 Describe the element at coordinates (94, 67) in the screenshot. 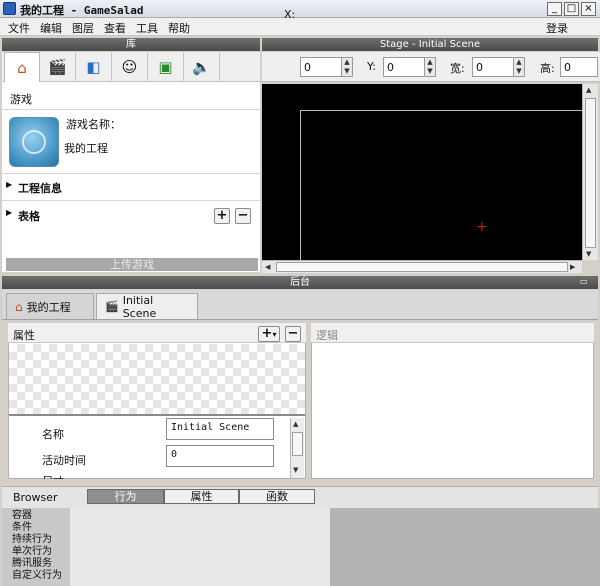

I see `cube-icon: ◧` at that location.